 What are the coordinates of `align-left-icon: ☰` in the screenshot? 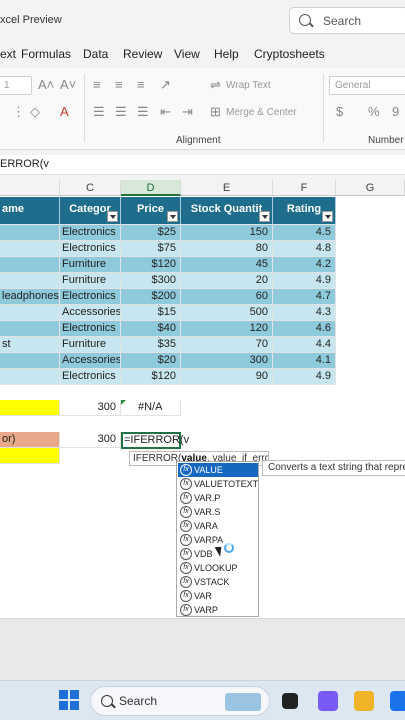 It's located at (99, 112).